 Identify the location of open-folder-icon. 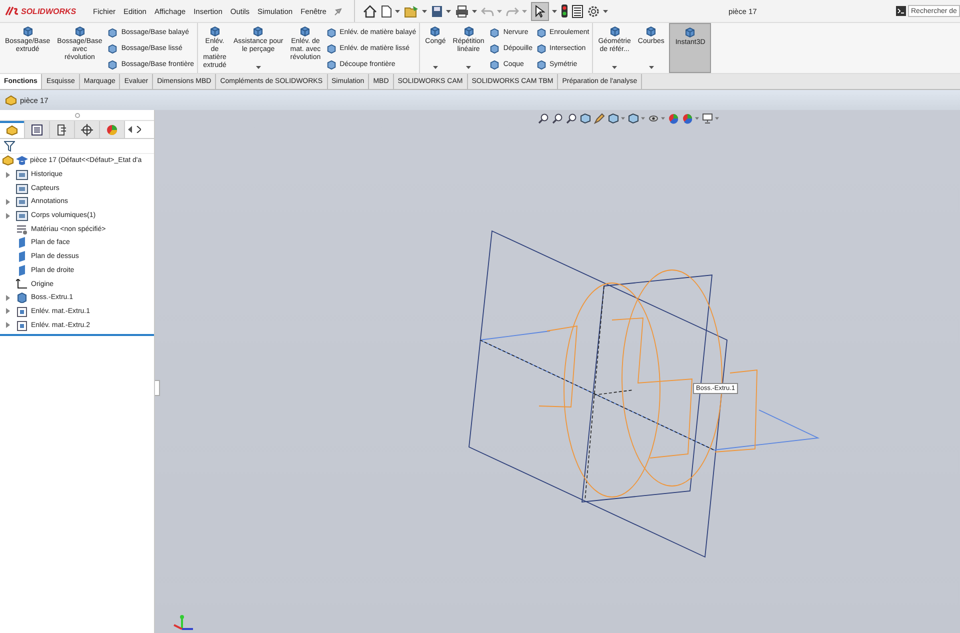
(412, 11).